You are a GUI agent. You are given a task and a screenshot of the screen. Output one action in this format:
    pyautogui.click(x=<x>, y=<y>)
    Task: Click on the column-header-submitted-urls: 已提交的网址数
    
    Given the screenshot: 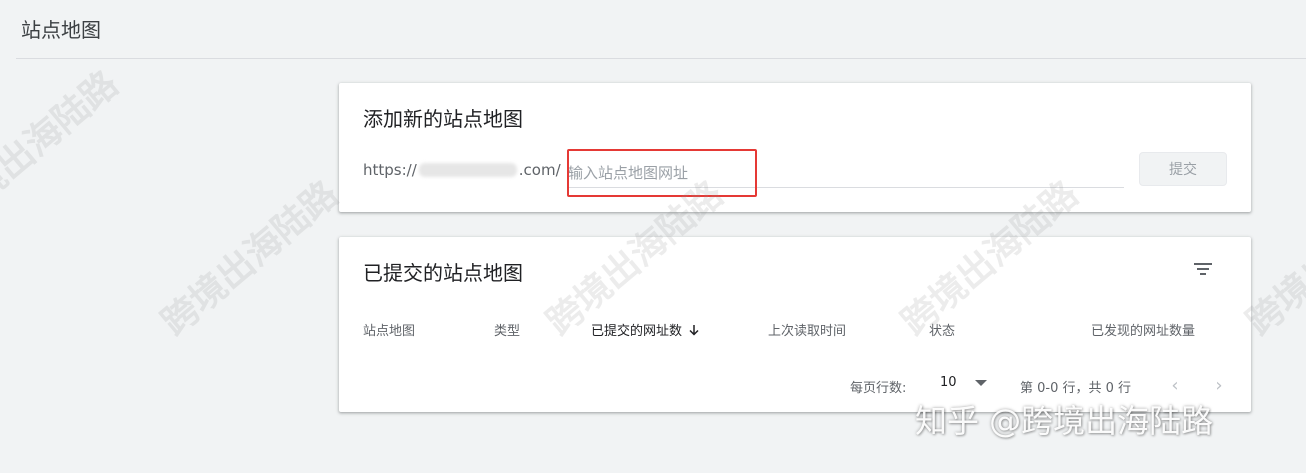 What is the action you would take?
    pyautogui.click(x=645, y=329)
    